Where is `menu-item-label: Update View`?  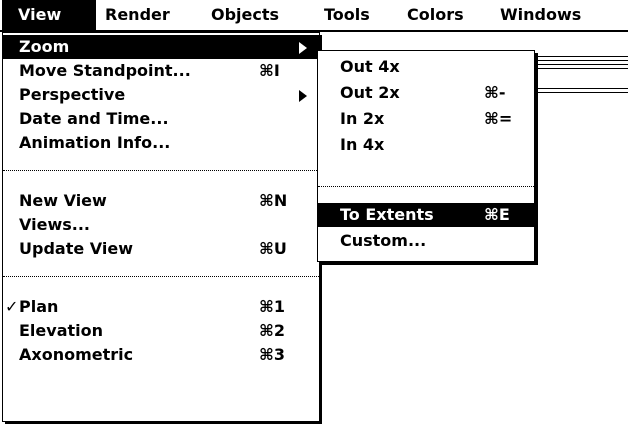
menu-item-label: Update View is located at coordinates (76, 248).